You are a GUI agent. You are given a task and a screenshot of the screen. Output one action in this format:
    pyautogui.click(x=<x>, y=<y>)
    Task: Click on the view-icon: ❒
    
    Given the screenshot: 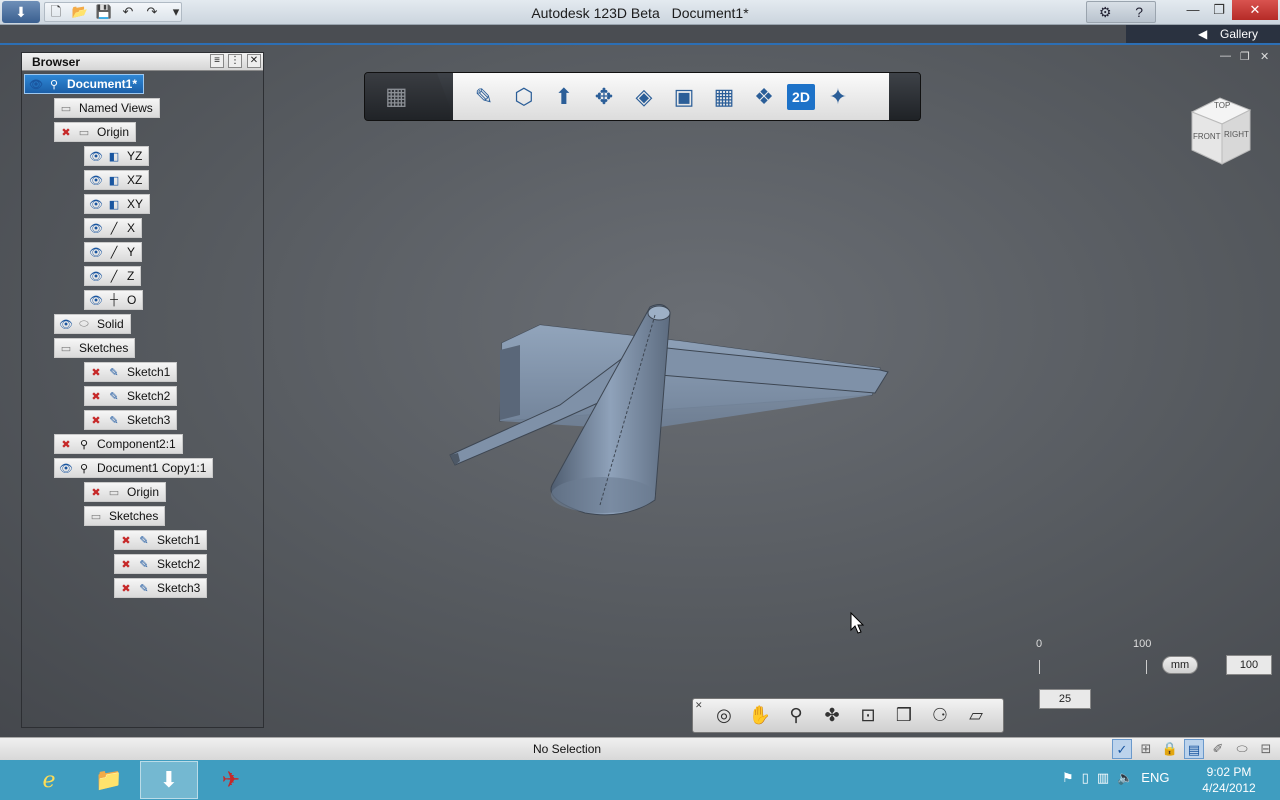 What is the action you would take?
    pyautogui.click(x=904, y=715)
    